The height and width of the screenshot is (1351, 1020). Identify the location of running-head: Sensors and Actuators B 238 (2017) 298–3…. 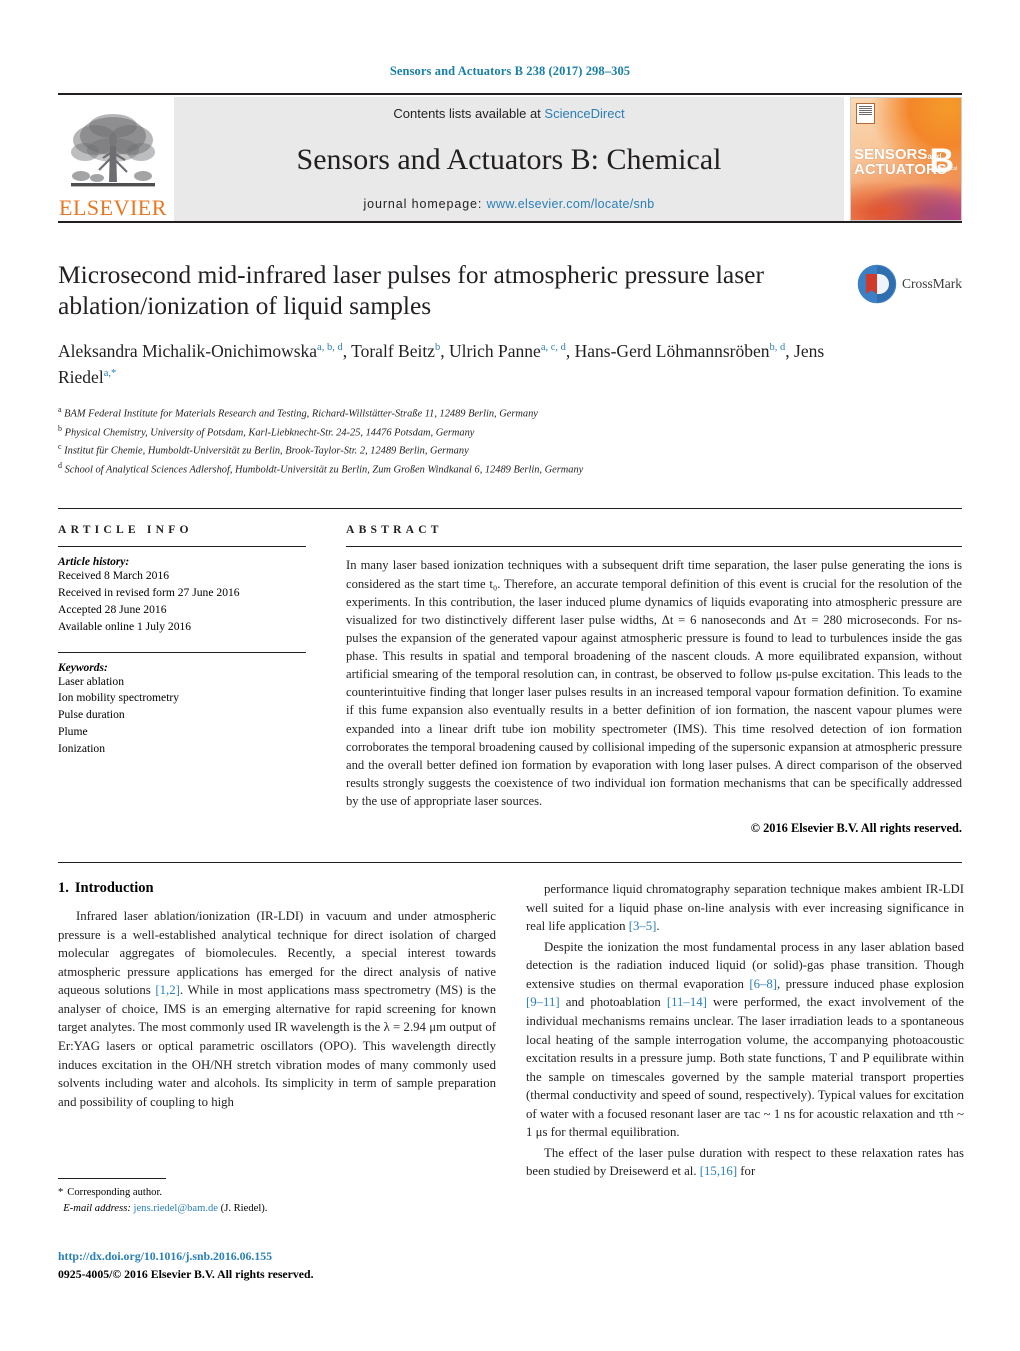
(510, 71).